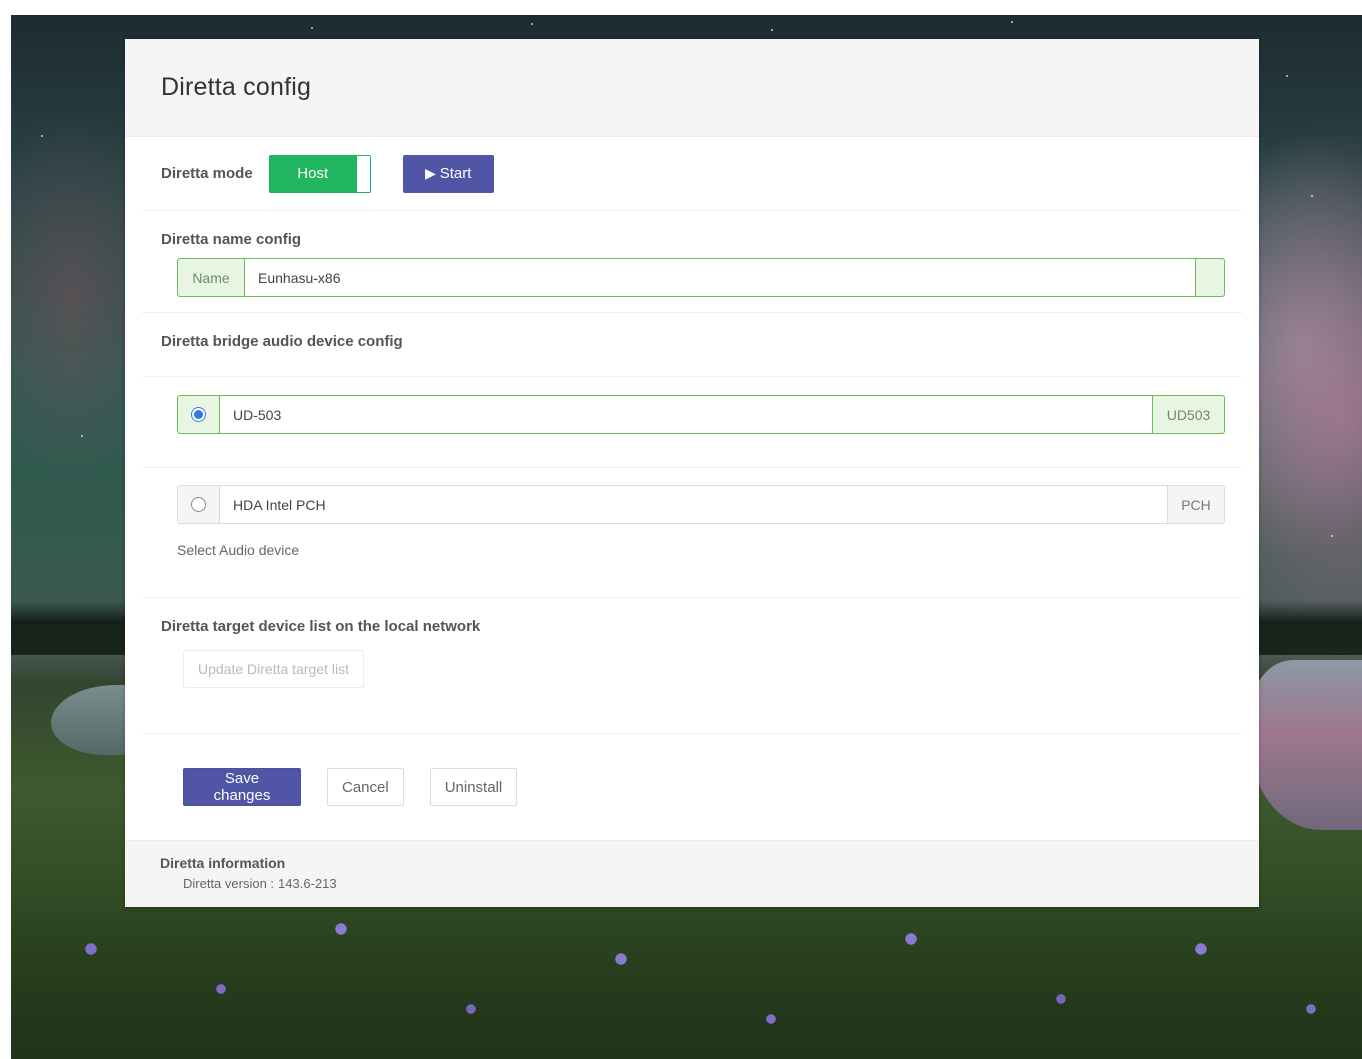 The height and width of the screenshot is (1059, 1362). I want to click on name-input: Eunhasu-x86, so click(720, 277).